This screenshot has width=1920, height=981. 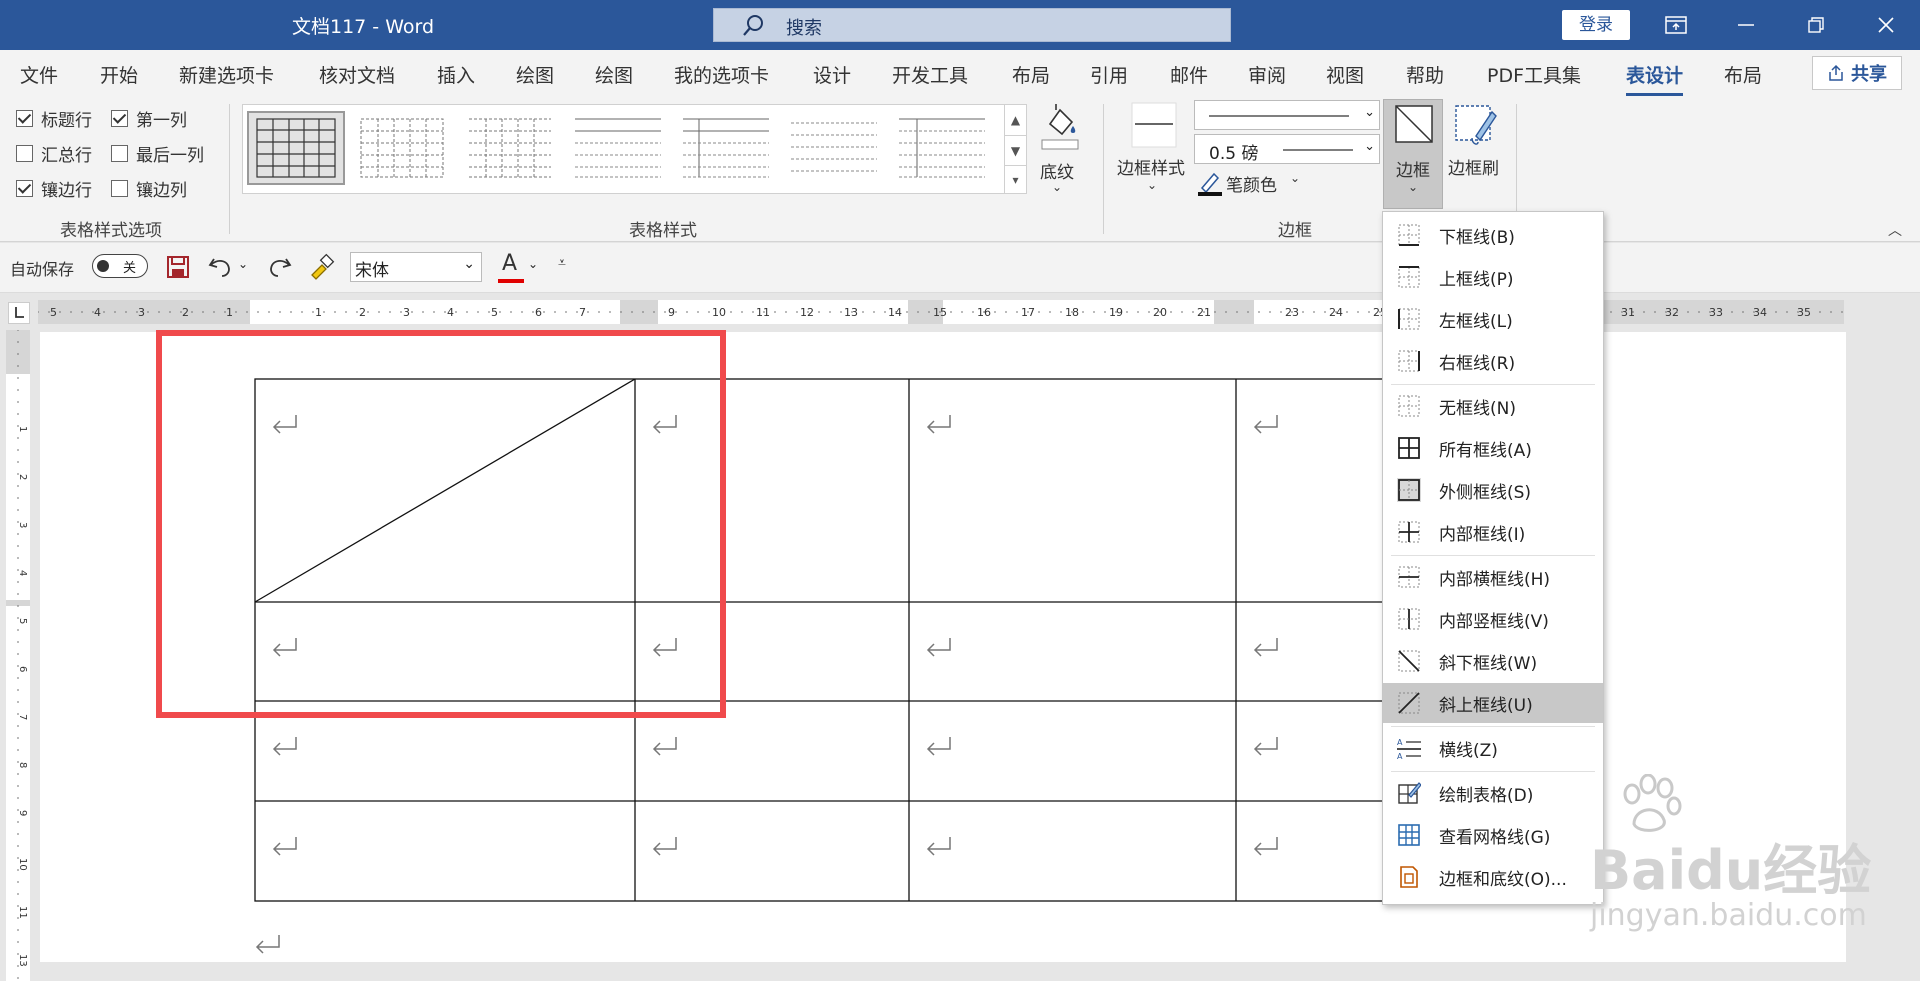 I want to click on tab-view: 视图, so click(x=1345, y=74).